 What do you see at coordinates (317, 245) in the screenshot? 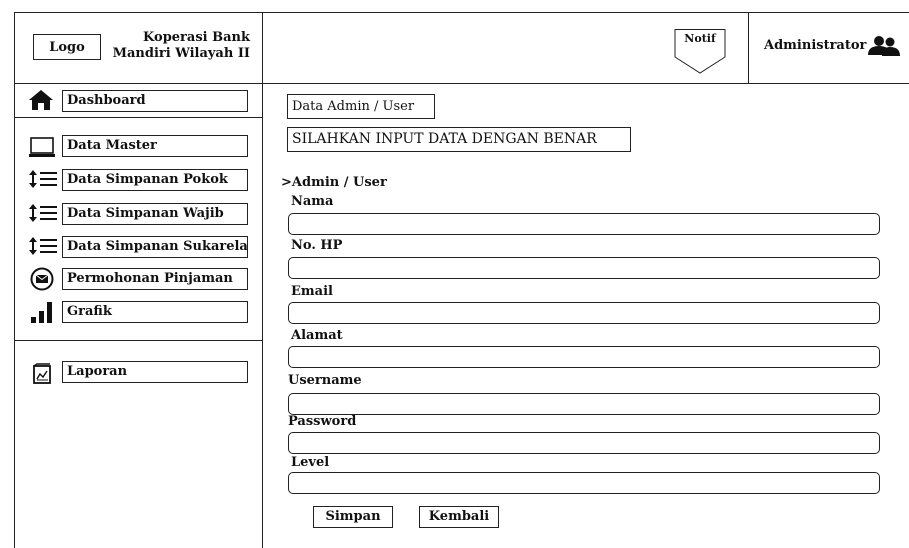
I see `label-no-hp: No. HP` at bounding box center [317, 245].